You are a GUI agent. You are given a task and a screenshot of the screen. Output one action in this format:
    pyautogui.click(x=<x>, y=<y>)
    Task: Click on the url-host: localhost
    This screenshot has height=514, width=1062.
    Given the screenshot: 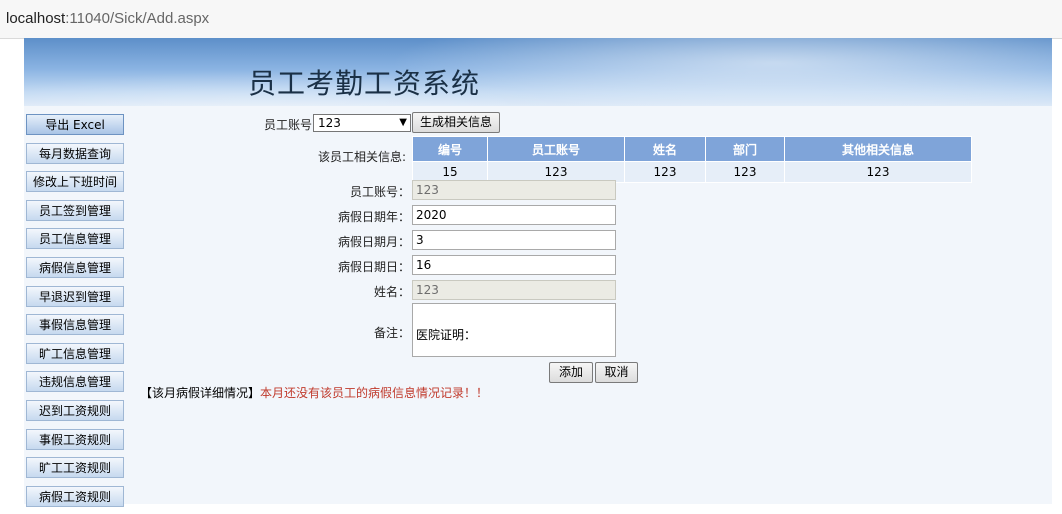 What is the action you would take?
    pyautogui.click(x=36, y=18)
    